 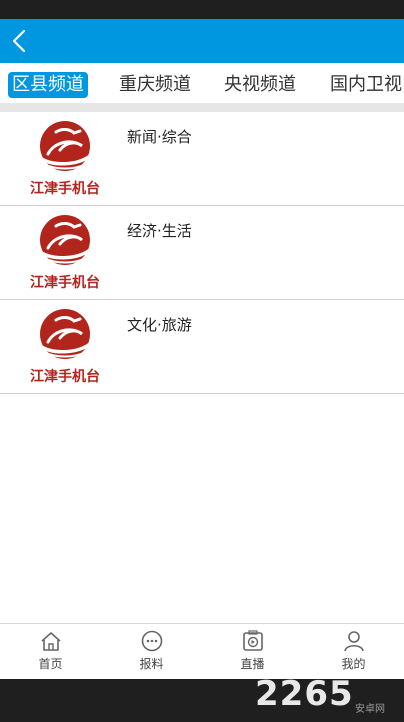 What do you see at coordinates (48, 85) in the screenshot?
I see `tab-district: 区县频道` at bounding box center [48, 85].